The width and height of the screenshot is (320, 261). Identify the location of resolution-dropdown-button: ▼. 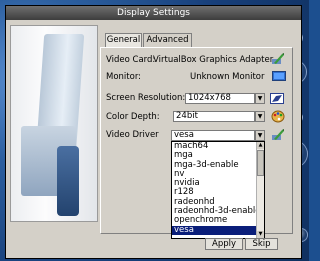
(260, 98).